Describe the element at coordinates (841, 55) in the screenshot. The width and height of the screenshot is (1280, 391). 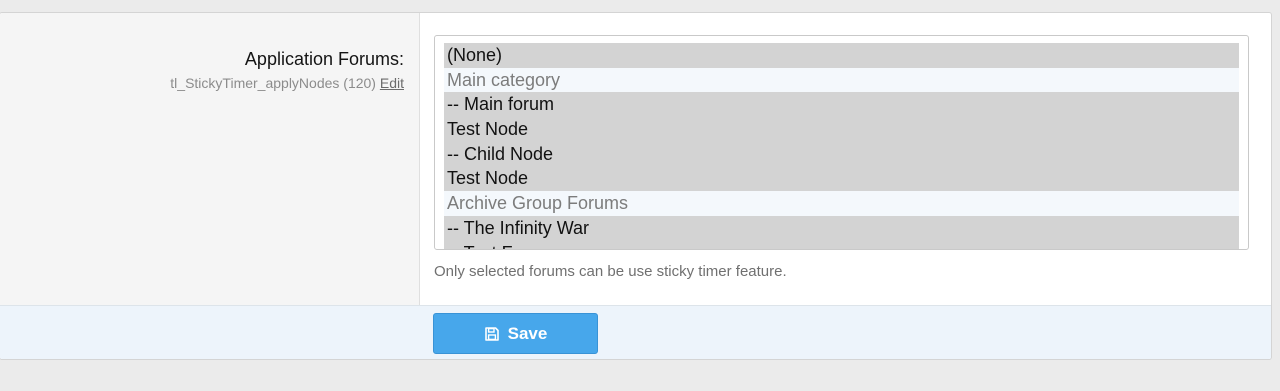
I see `forum-option: (None)` at that location.